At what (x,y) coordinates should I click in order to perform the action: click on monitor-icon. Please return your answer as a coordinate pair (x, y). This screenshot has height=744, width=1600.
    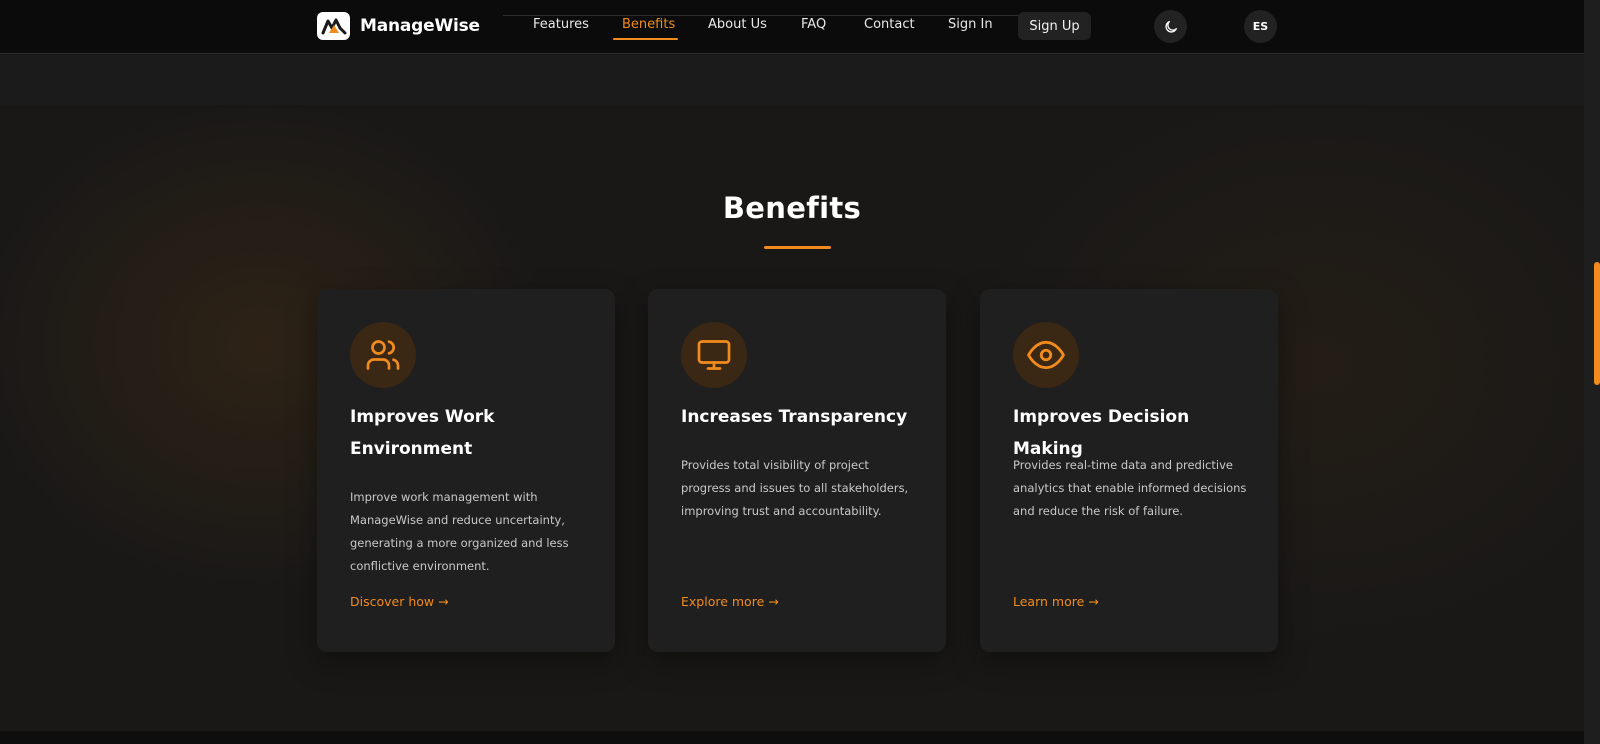
    Looking at the image, I should click on (714, 355).